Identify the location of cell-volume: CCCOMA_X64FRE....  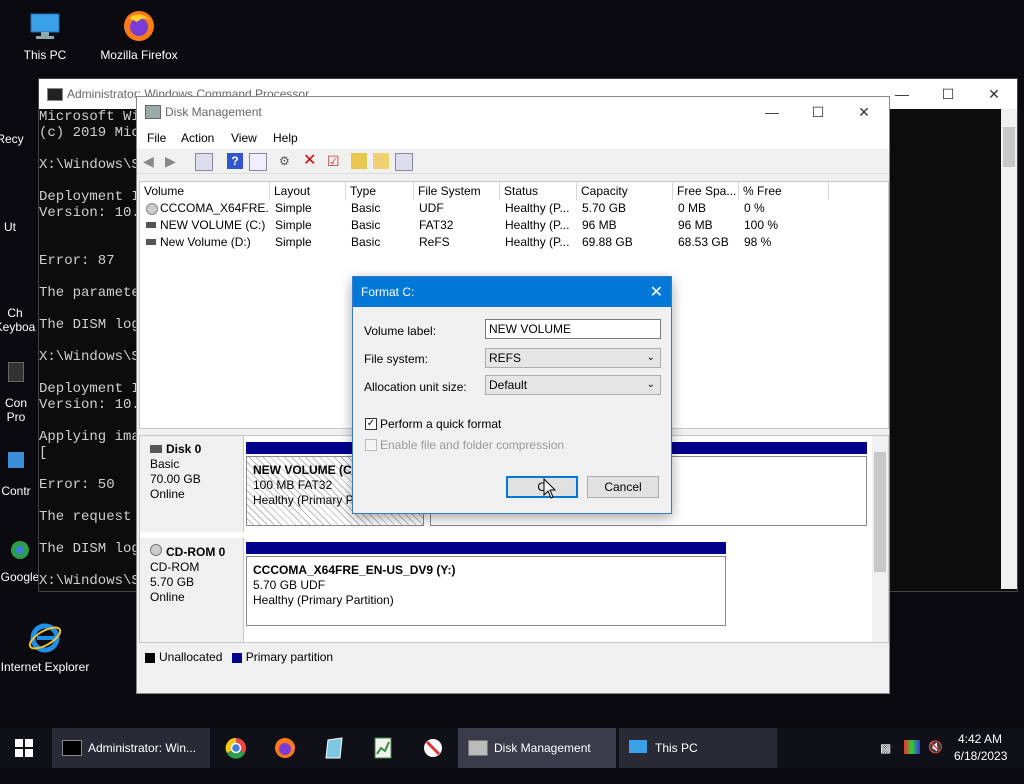
(214, 208).